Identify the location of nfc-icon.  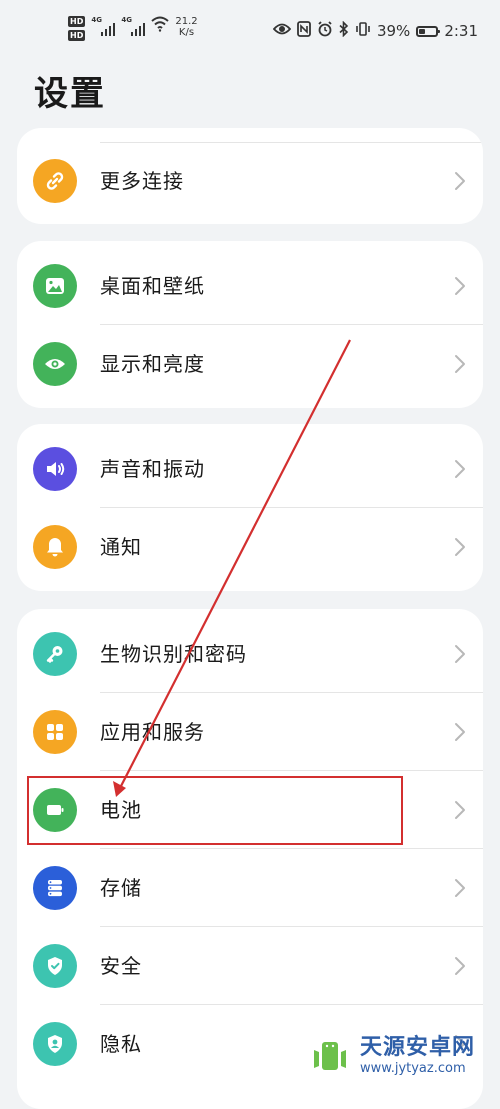
(304, 31).